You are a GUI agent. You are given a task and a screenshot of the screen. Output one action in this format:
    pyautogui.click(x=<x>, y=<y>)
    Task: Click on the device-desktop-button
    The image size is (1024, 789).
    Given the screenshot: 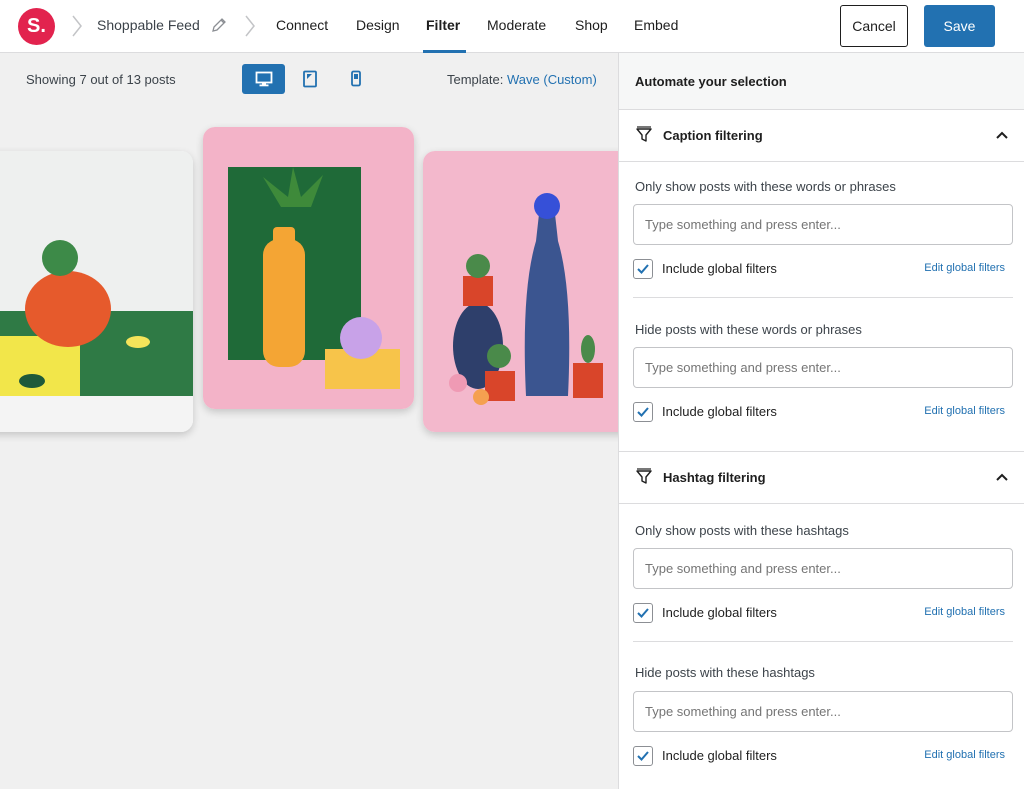 What is the action you would take?
    pyautogui.click(x=263, y=79)
    